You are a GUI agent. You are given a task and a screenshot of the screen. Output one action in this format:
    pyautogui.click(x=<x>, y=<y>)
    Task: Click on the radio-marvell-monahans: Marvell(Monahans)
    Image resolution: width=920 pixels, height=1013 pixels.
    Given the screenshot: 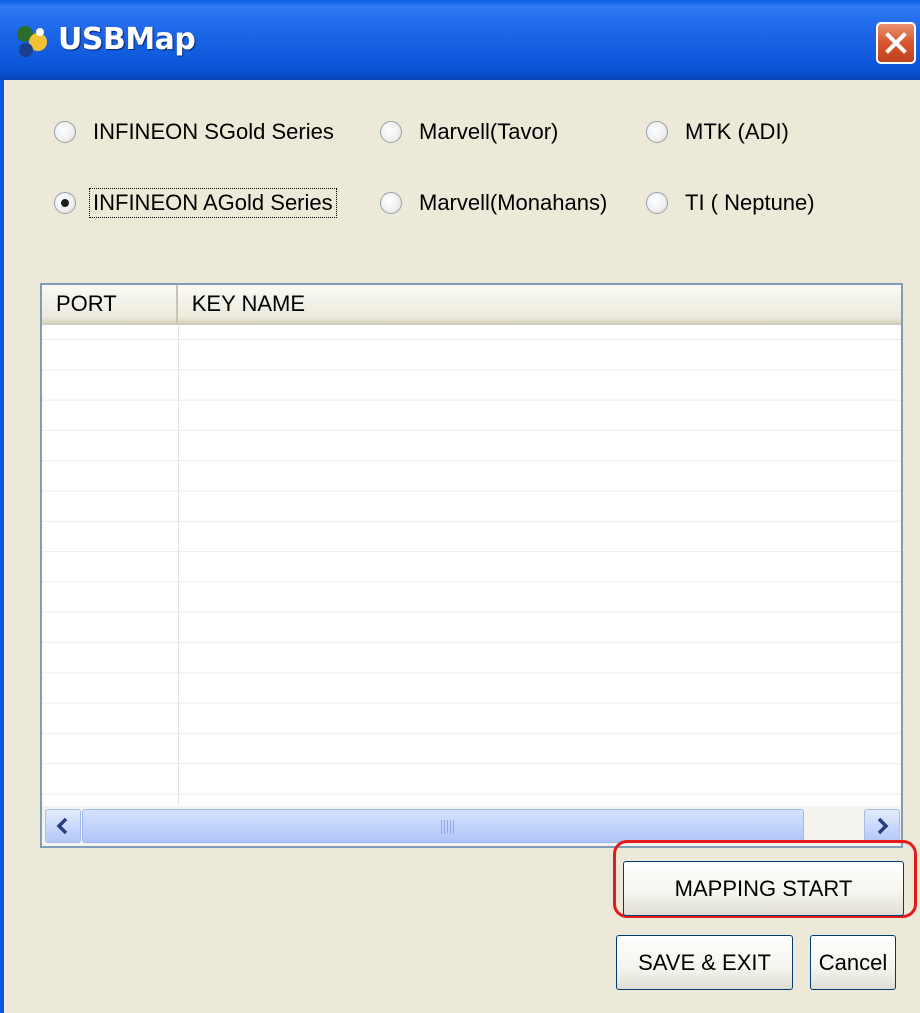 What is the action you would take?
    pyautogui.click(x=495, y=203)
    